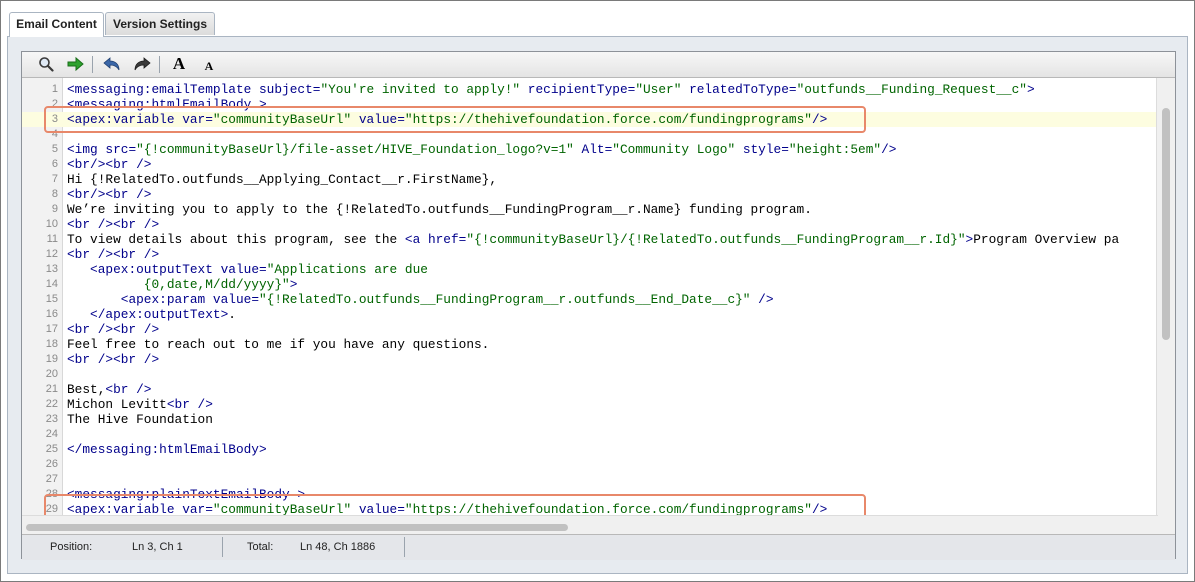 This screenshot has width=1195, height=582. What do you see at coordinates (51, 329) in the screenshot?
I see `line-number: 17` at bounding box center [51, 329].